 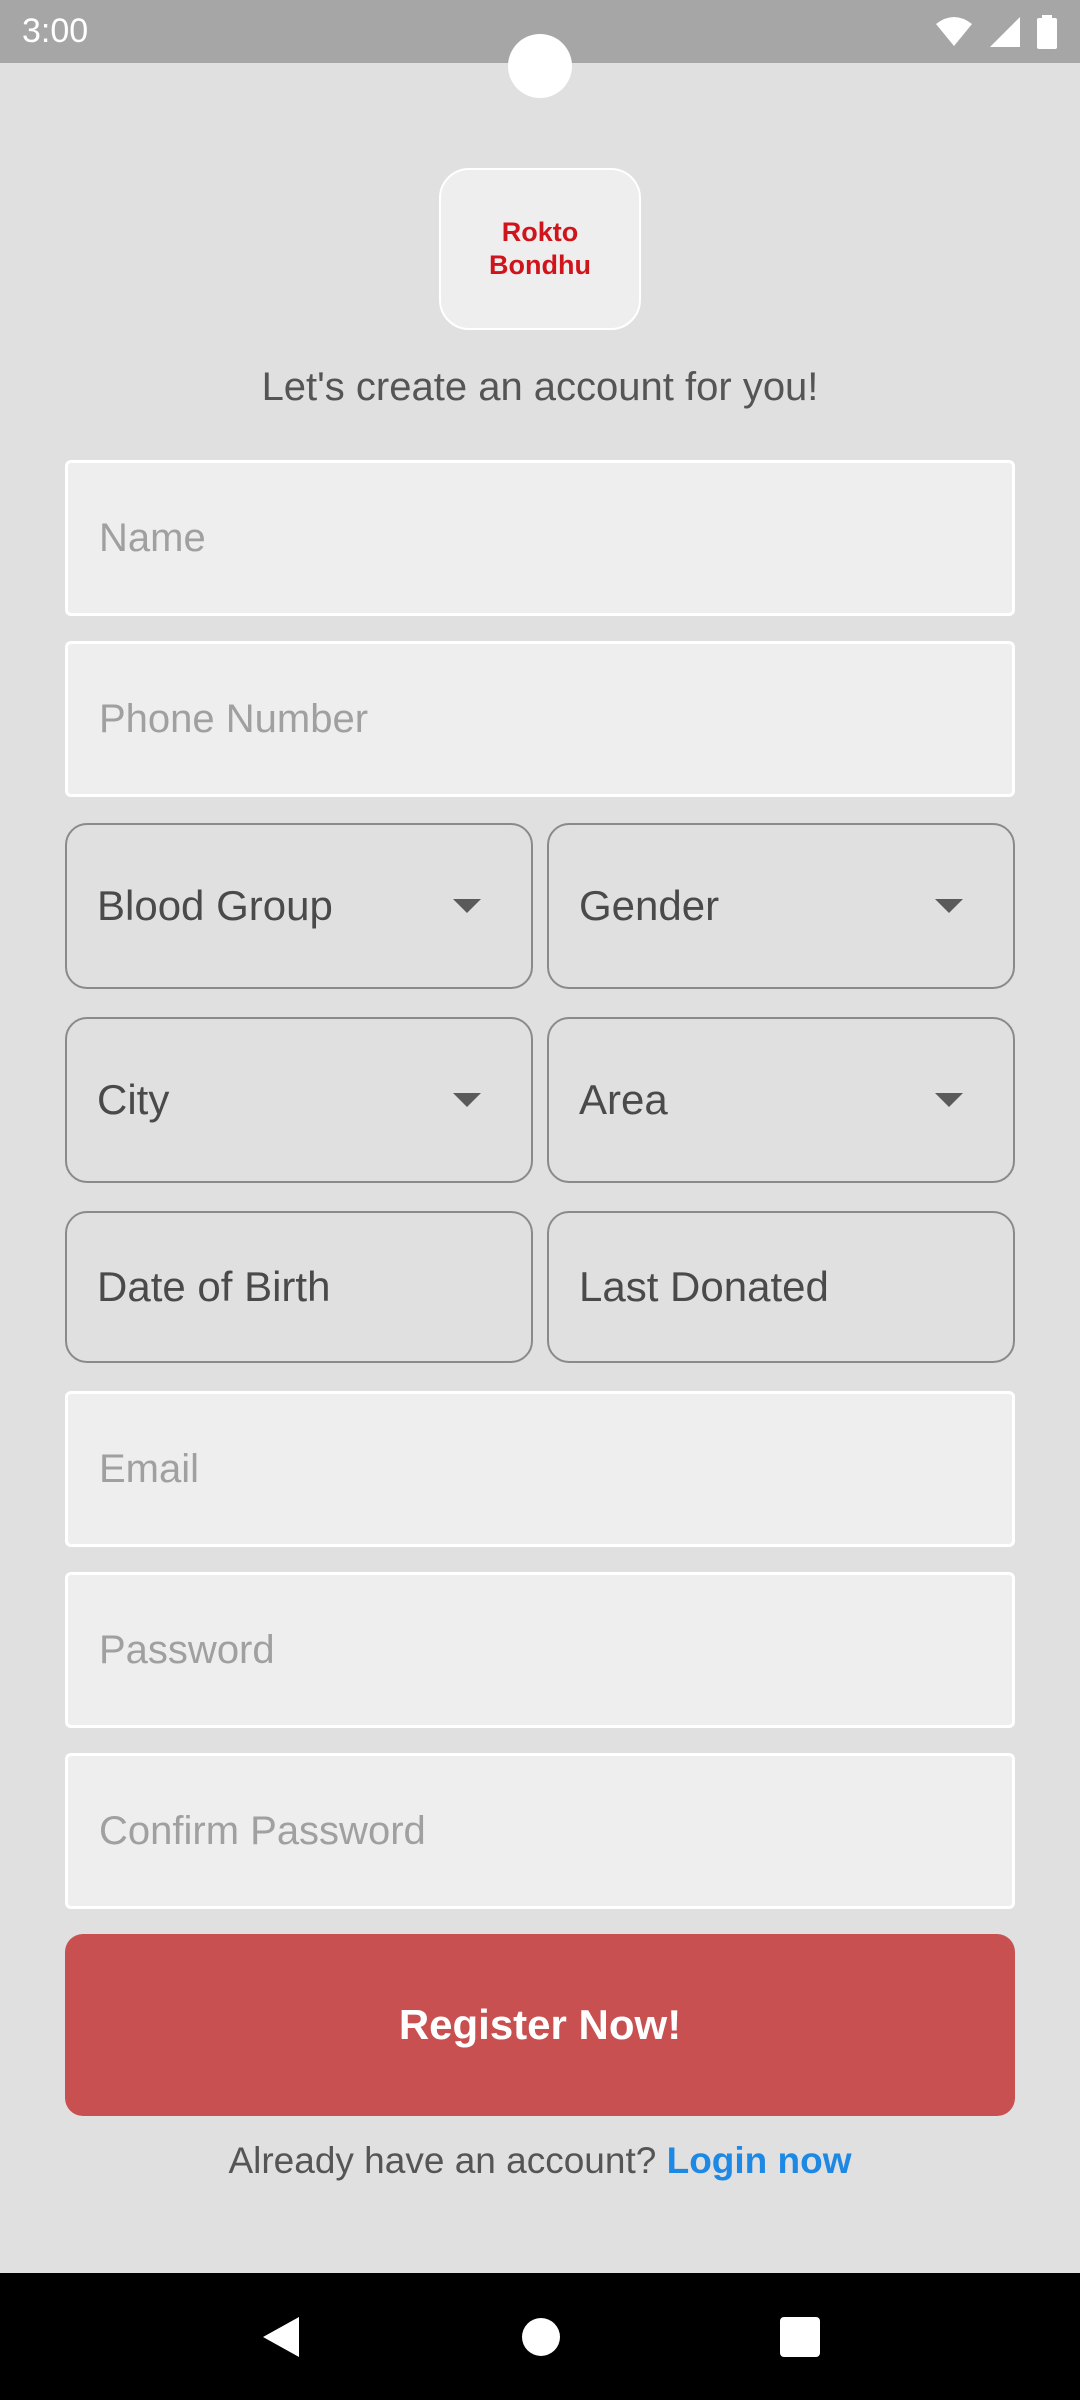 I want to click on name-field, so click(x=540, y=538).